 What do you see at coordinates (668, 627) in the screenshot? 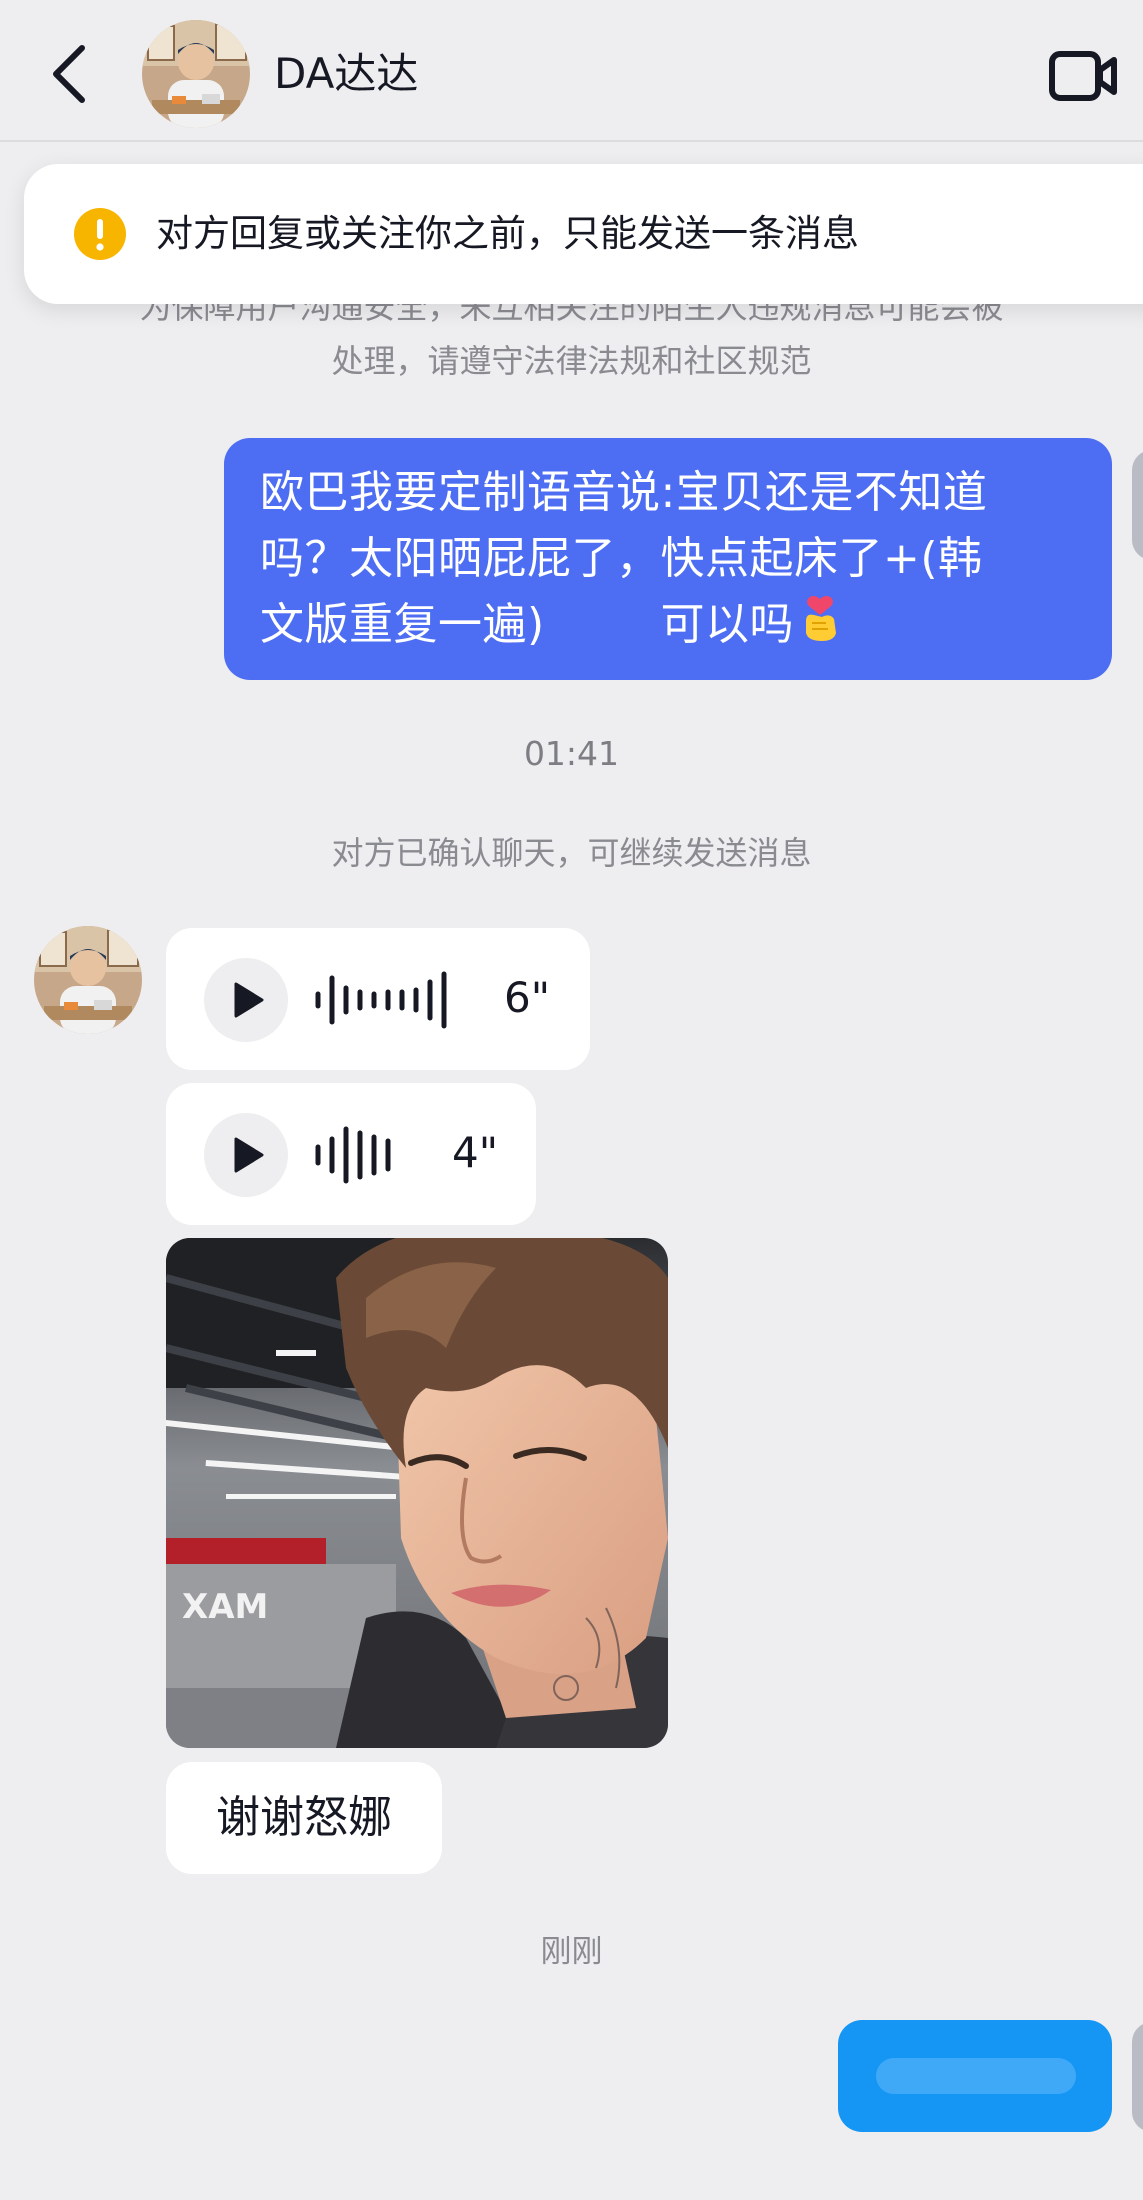
I see `message-line: 文版重复一遍) 可以吗` at bounding box center [668, 627].